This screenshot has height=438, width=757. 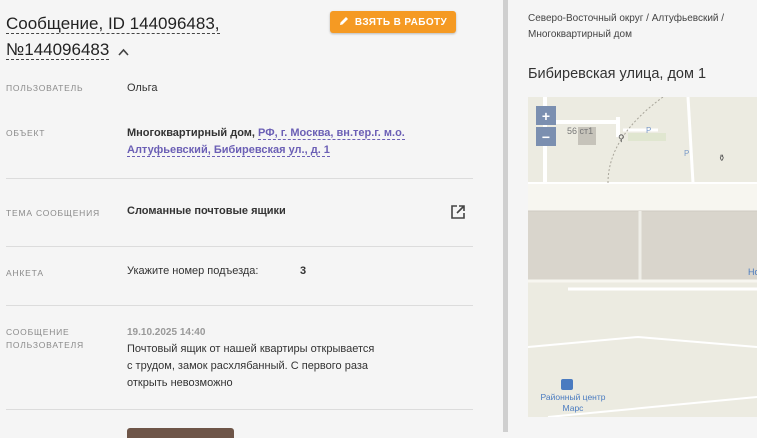 What do you see at coordinates (621, 138) in the screenshot?
I see `poi-icon: ⚲` at bounding box center [621, 138].